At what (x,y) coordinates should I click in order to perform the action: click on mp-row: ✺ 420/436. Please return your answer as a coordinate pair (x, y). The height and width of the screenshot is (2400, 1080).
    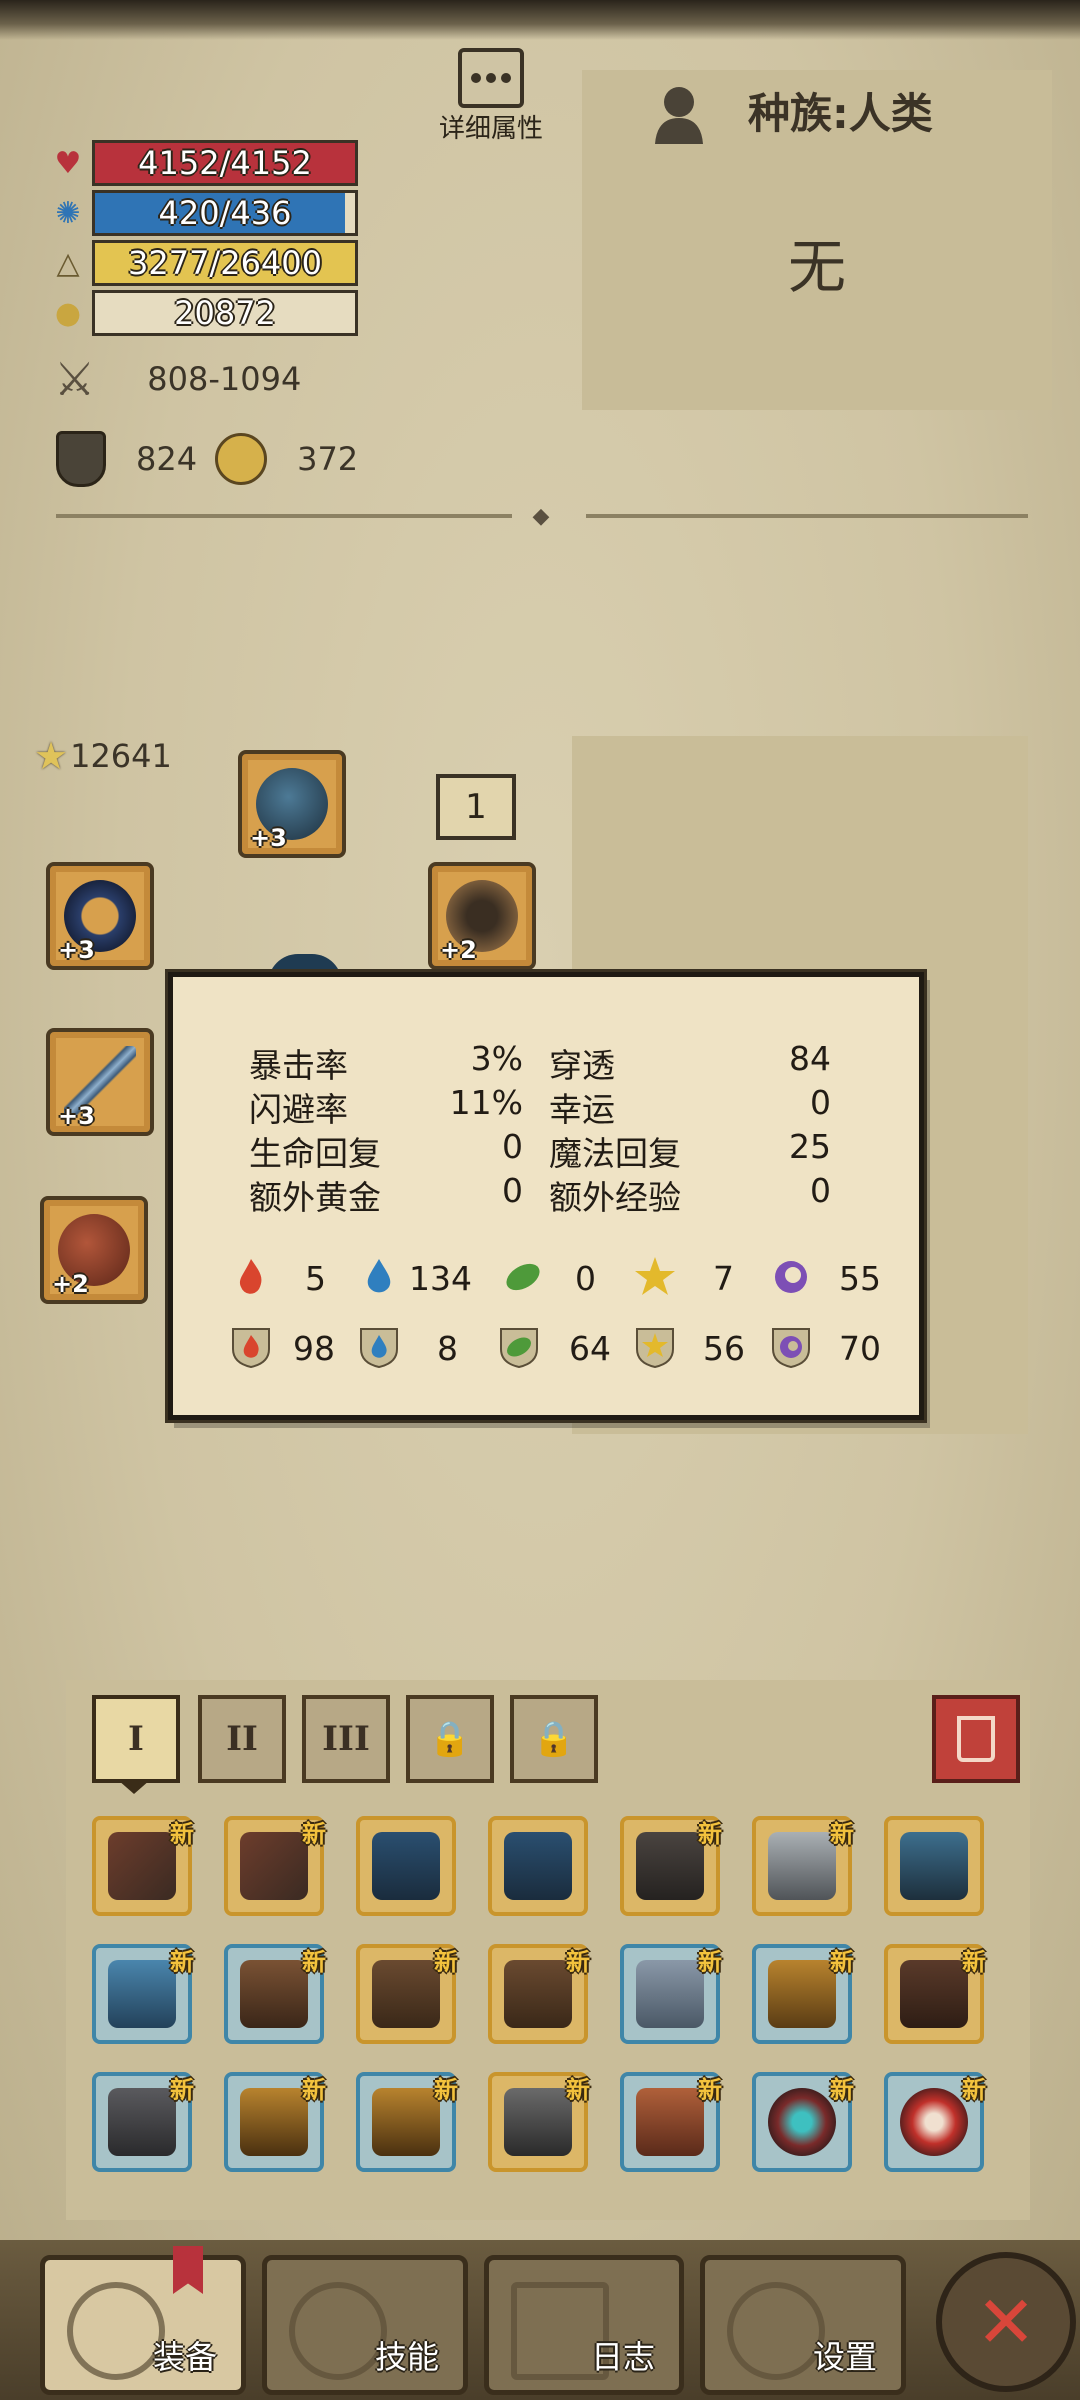
    Looking at the image, I should click on (204, 213).